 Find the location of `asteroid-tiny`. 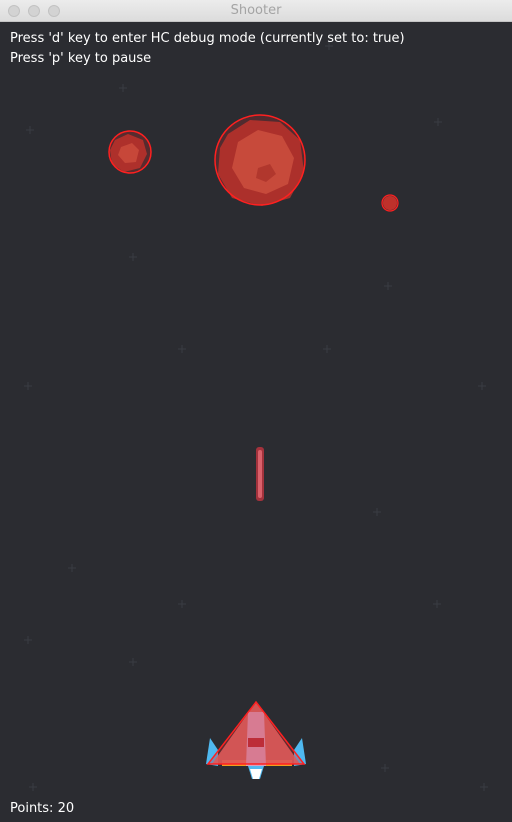

asteroid-tiny is located at coordinates (390, 203).